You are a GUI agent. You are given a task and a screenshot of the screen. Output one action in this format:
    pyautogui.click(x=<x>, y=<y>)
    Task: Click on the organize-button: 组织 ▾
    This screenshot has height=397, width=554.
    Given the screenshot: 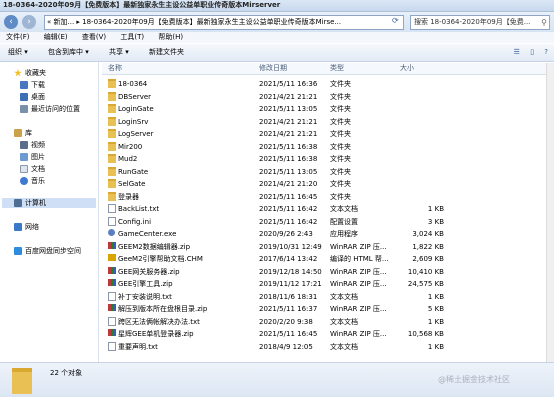 What is the action you would take?
    pyautogui.click(x=18, y=52)
    